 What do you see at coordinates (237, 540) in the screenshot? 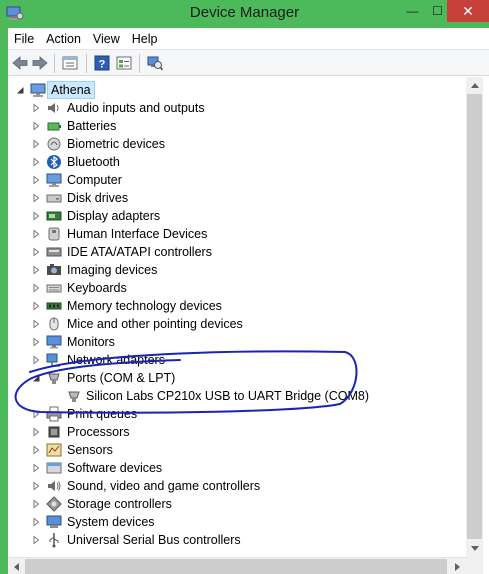
I see `tree-category-row: Universal Serial Bus controllers` at bounding box center [237, 540].